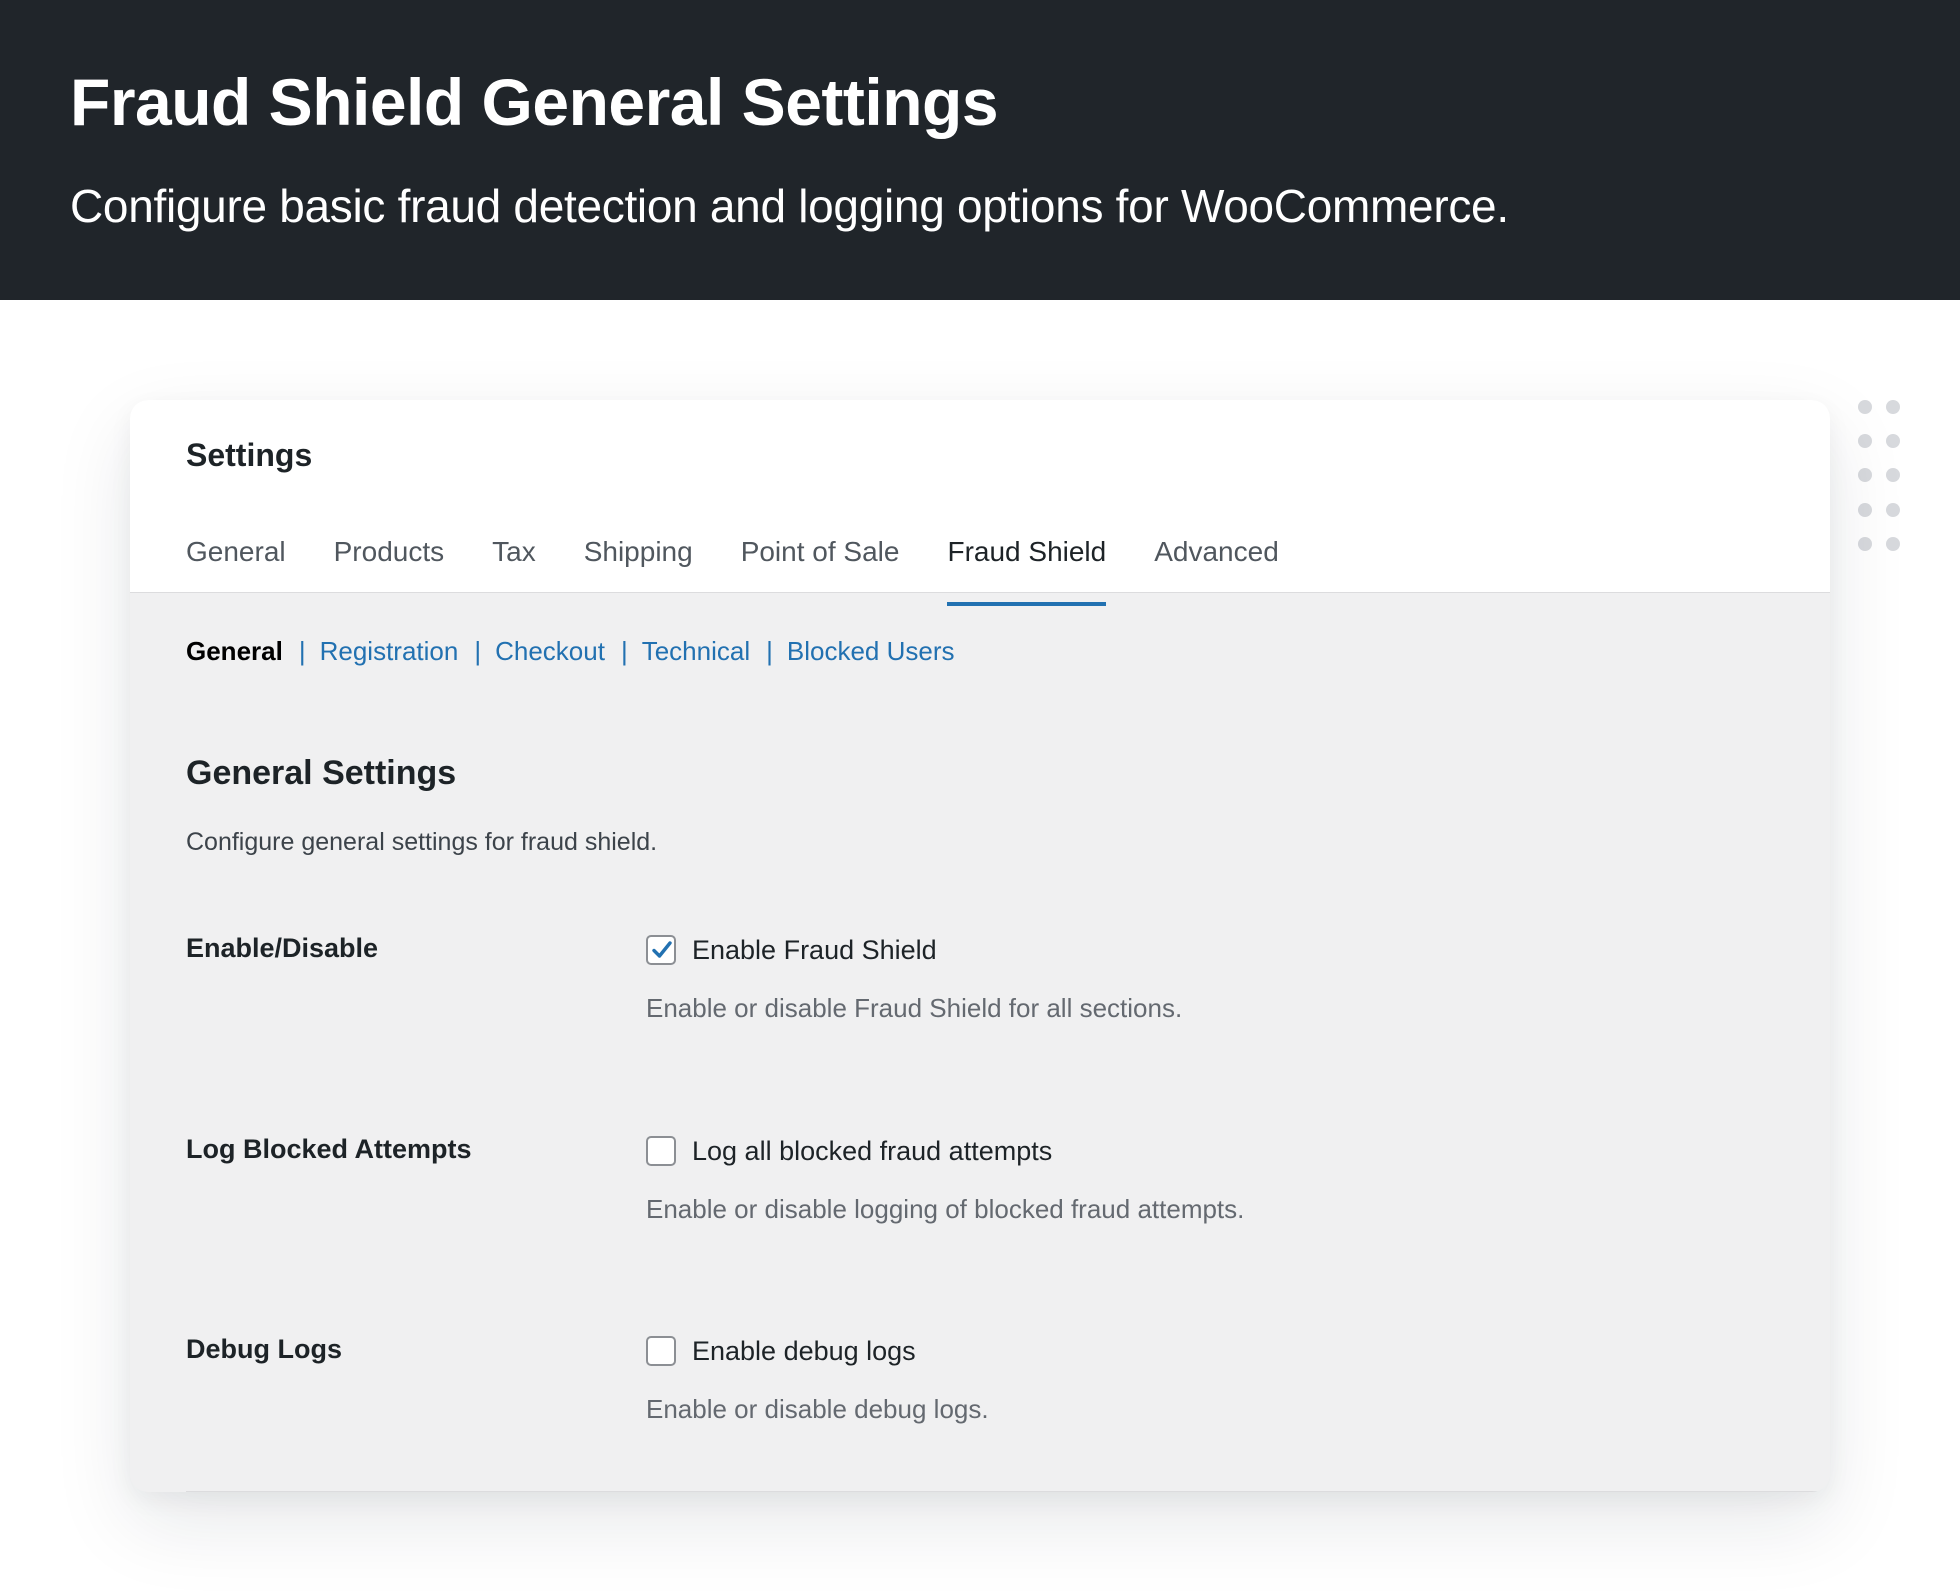 The height and width of the screenshot is (1592, 1960). I want to click on debug-logs-checkbox, so click(661, 1351).